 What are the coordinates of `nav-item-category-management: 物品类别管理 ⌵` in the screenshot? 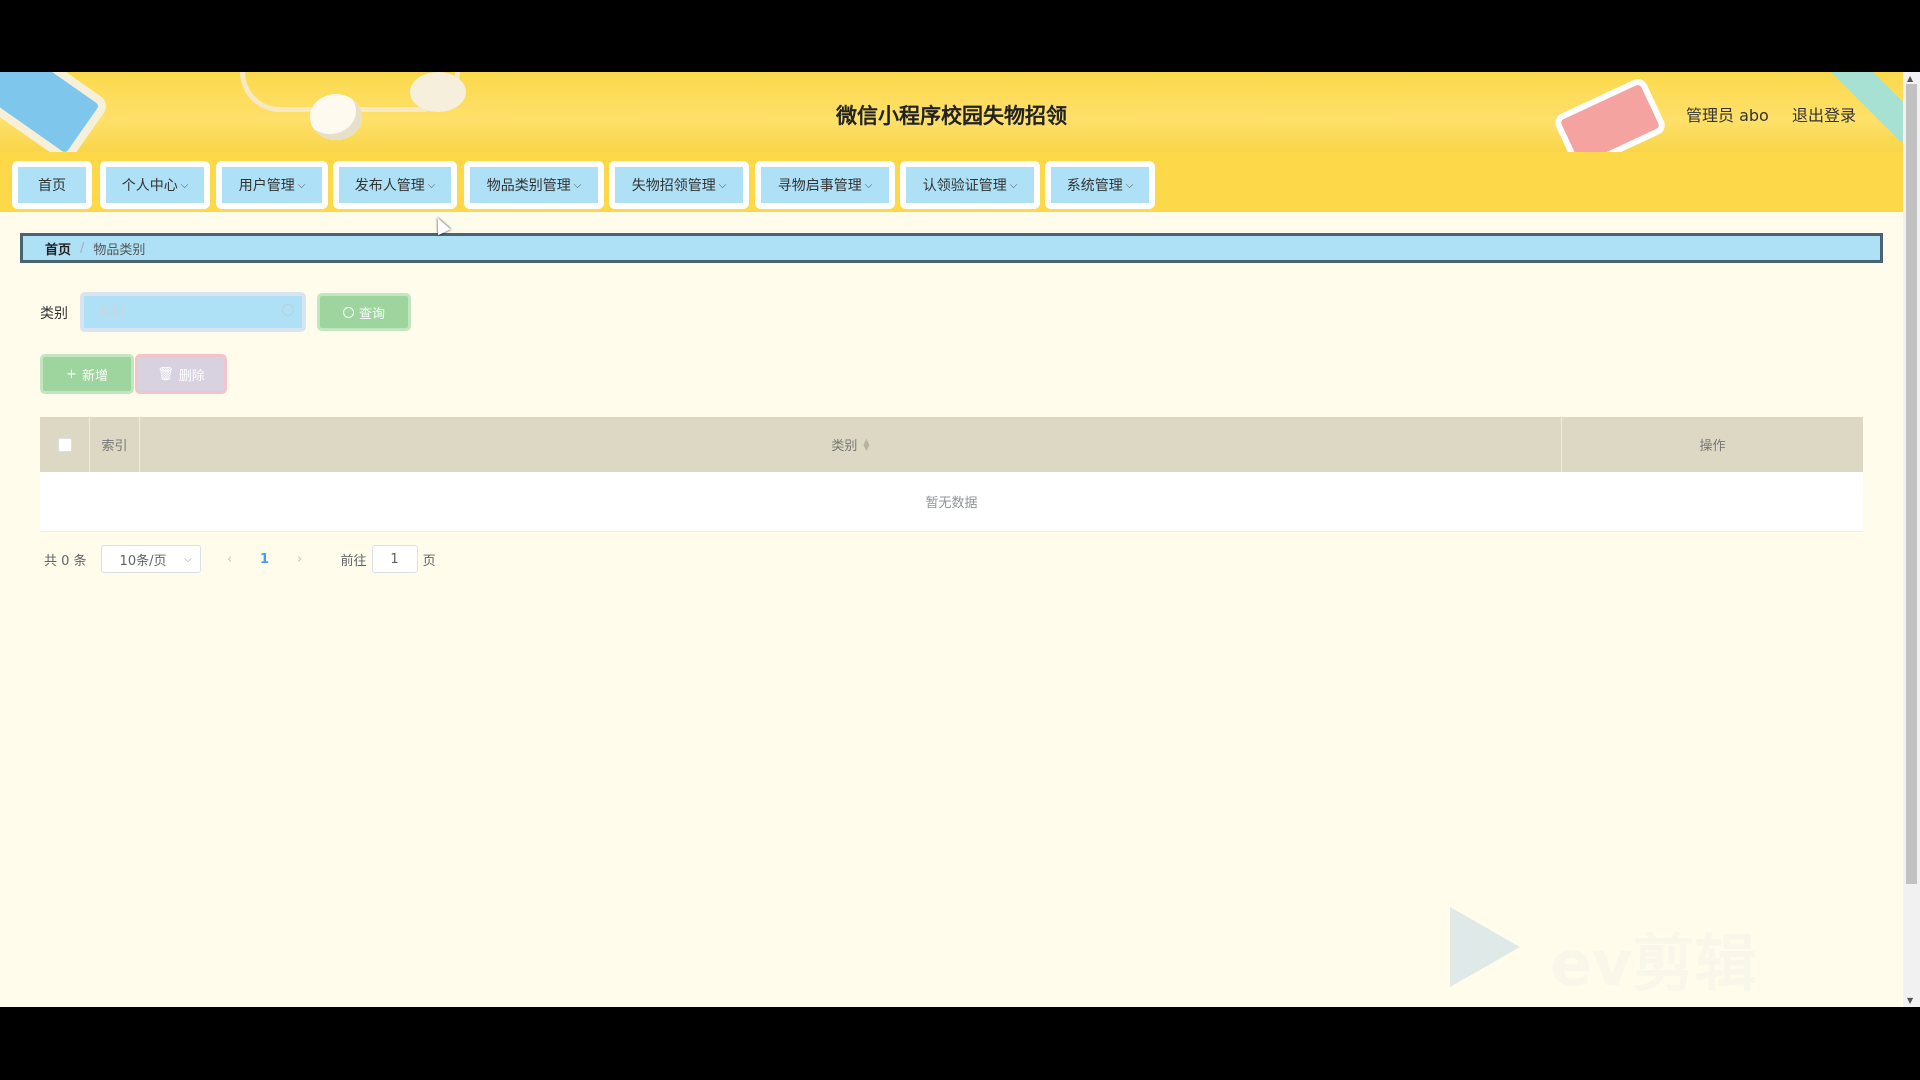 It's located at (534, 185).